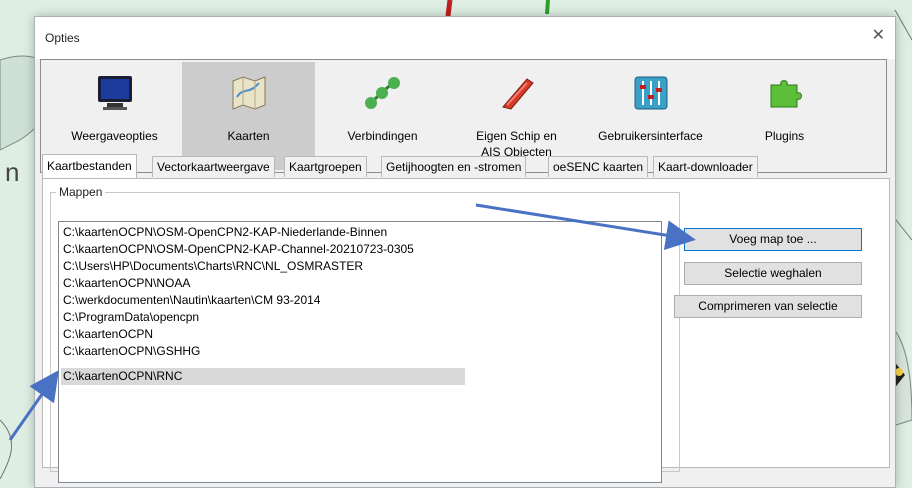 Image resolution: width=912 pixels, height=488 pixels. Describe the element at coordinates (213, 166) in the screenshot. I see `tab-vector-display: Vectorkaartweergave` at that location.